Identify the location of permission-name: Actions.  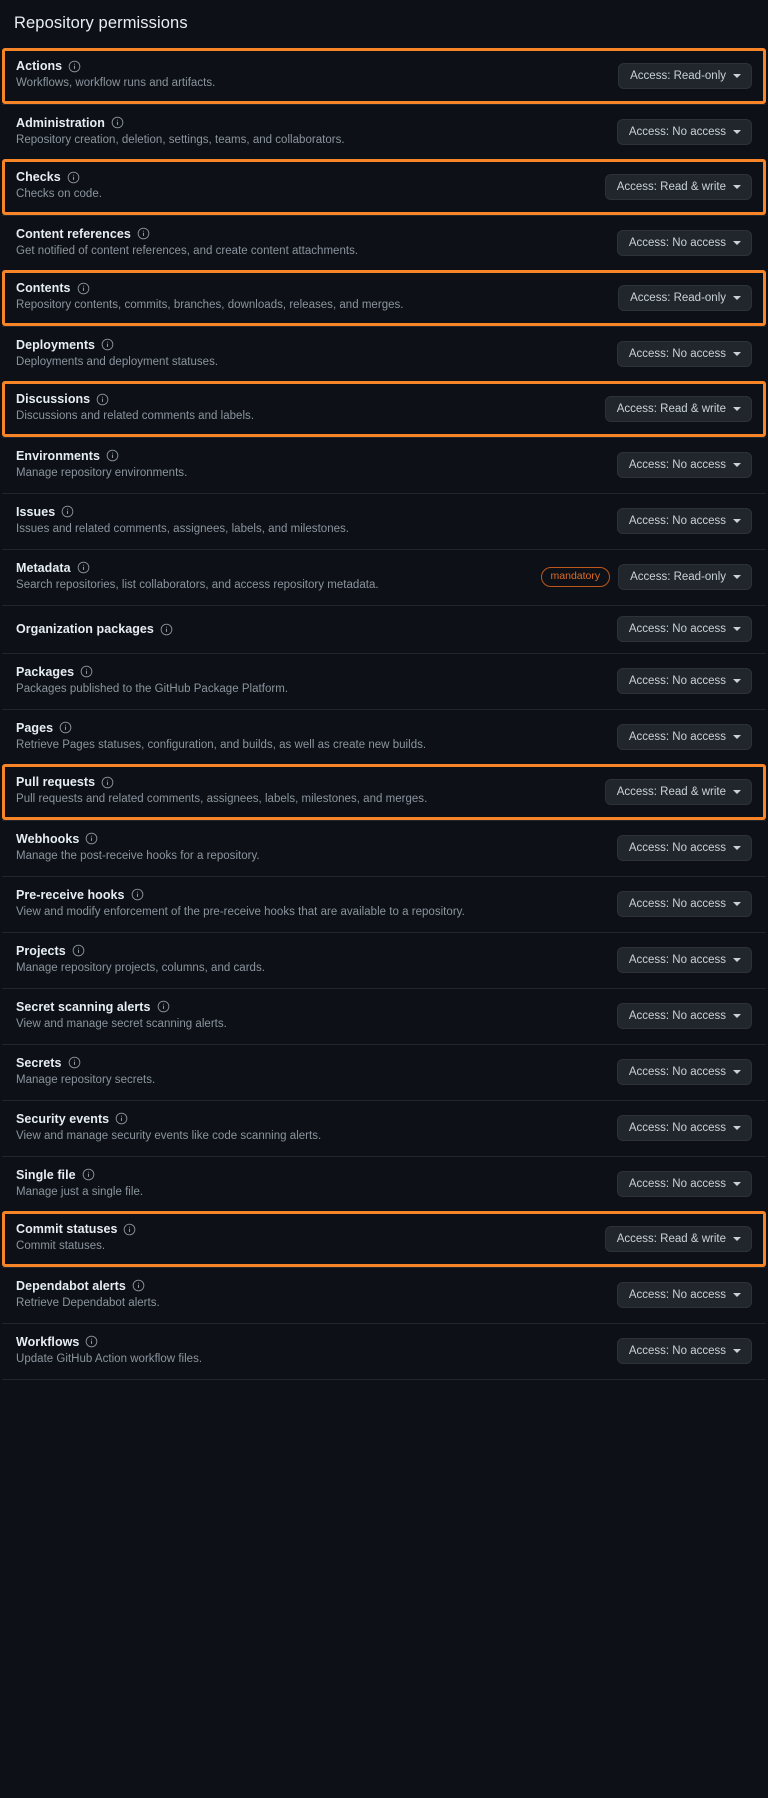
(39, 66).